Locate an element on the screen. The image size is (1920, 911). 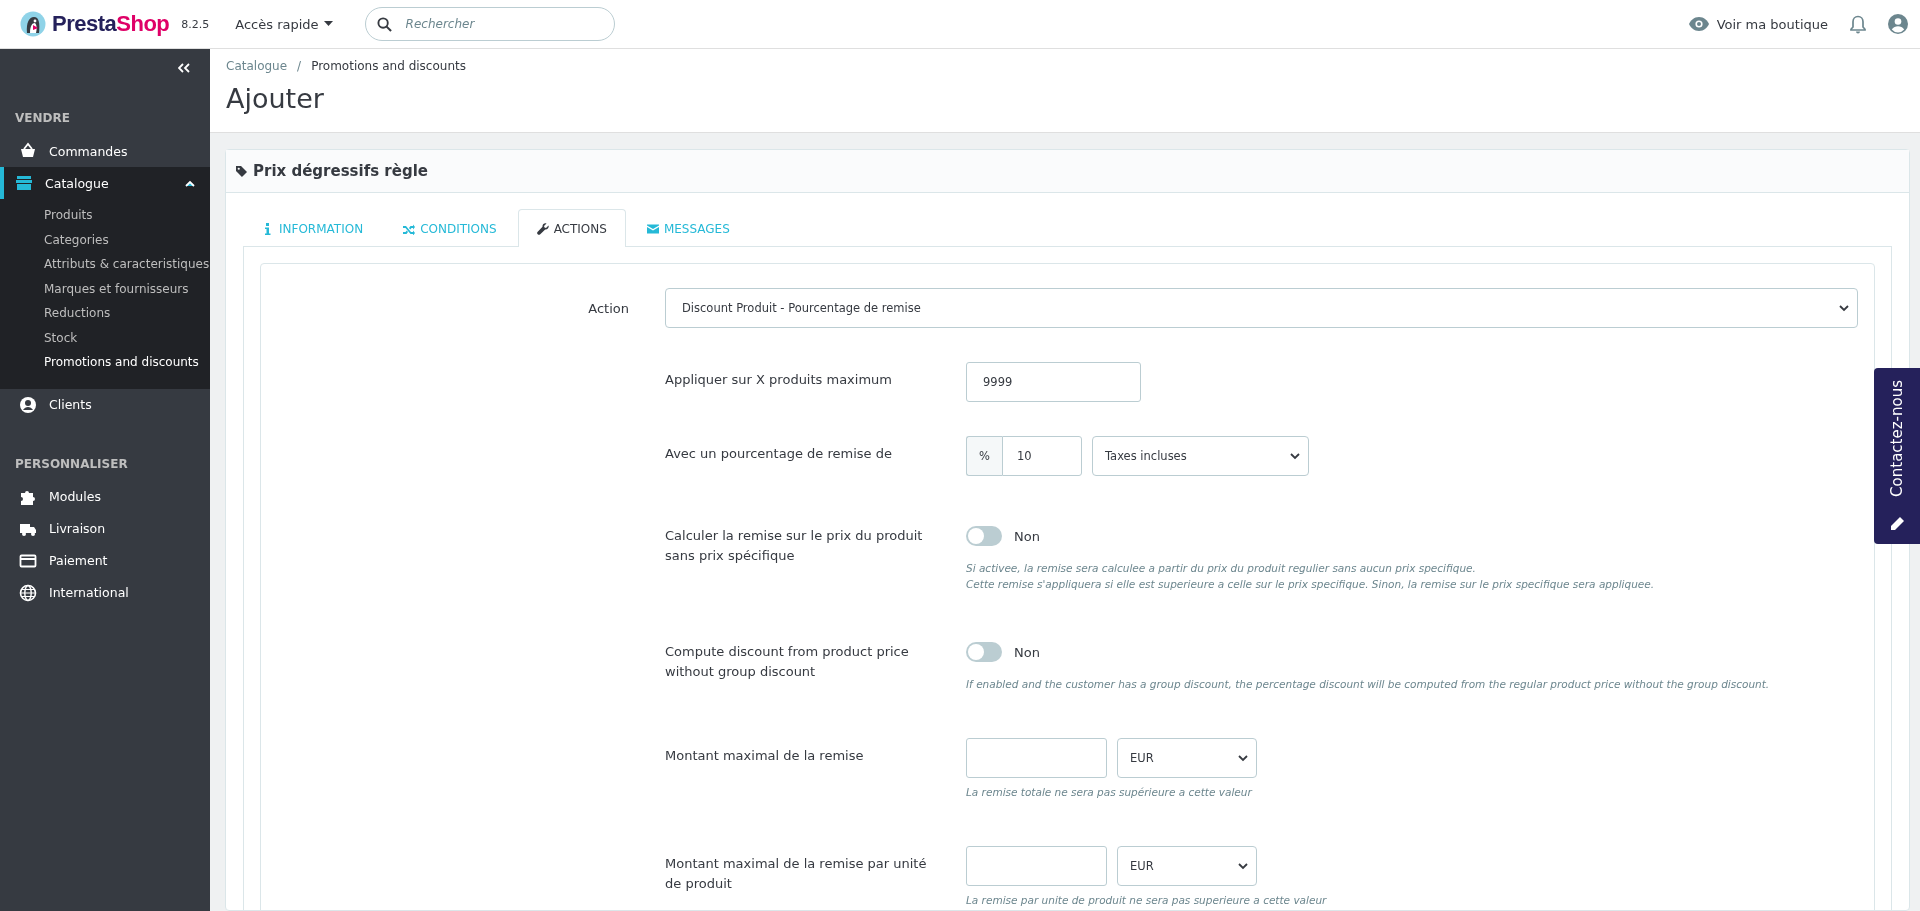
dropdown: Taxes incluses is located at coordinates (1200, 456).